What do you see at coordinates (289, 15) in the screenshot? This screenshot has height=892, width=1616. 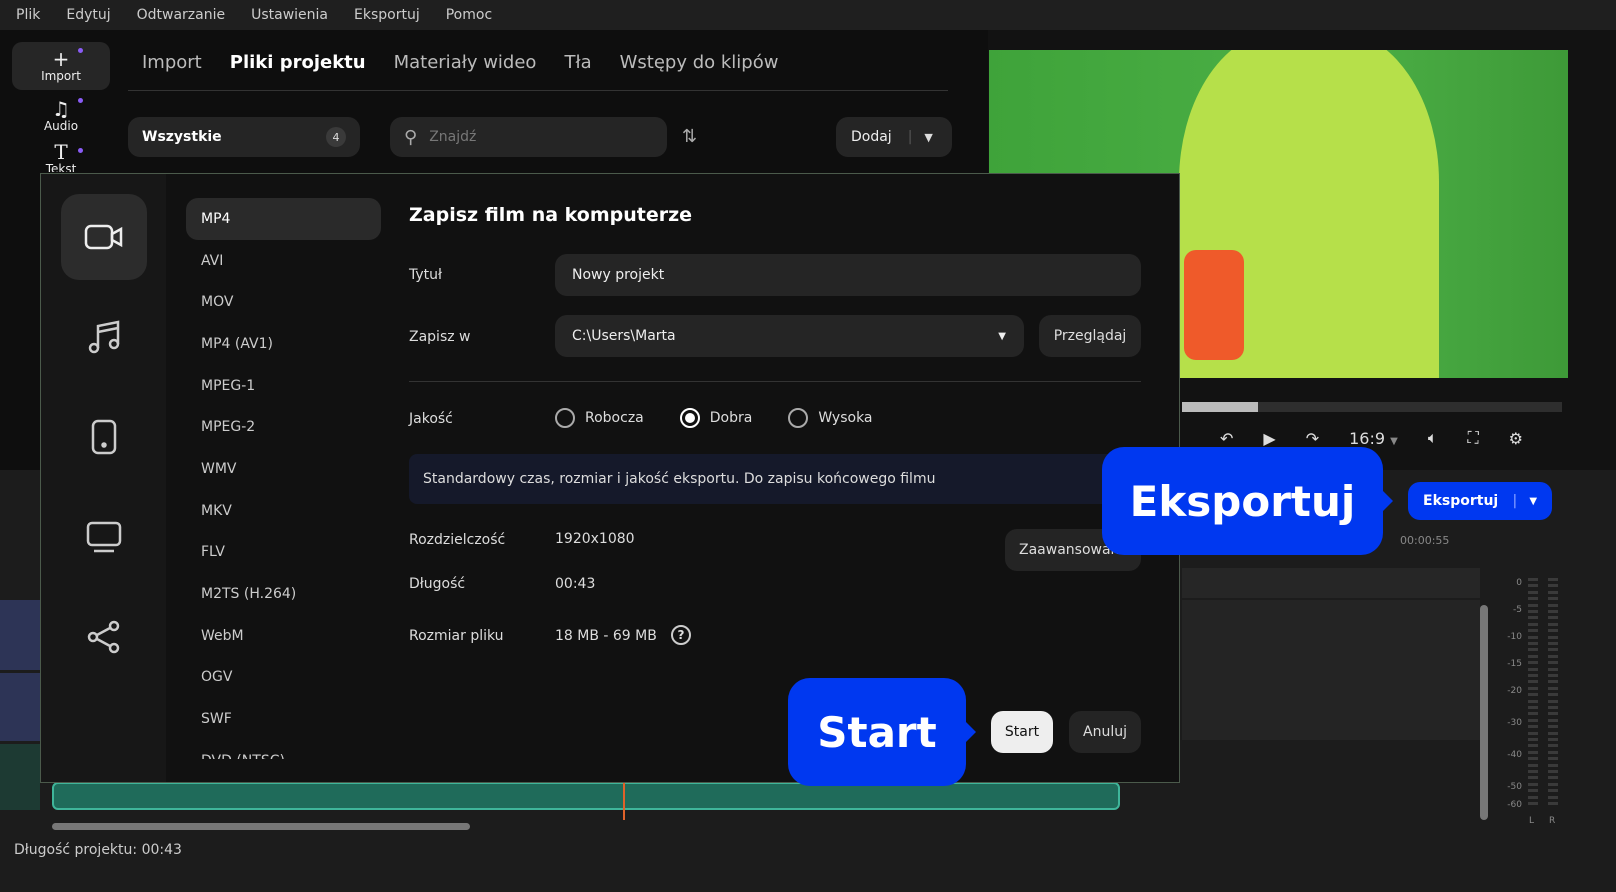 I see `menu-settings: Ustawienia` at bounding box center [289, 15].